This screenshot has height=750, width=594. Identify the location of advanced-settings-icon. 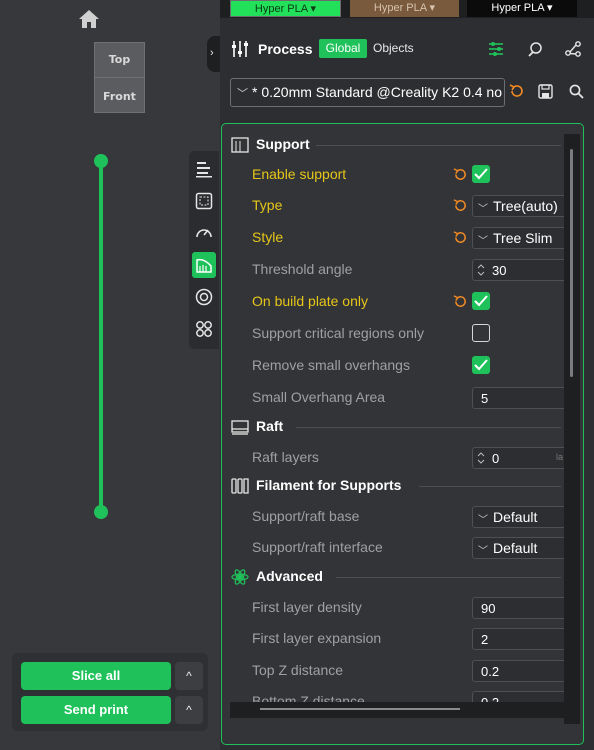
(496, 49).